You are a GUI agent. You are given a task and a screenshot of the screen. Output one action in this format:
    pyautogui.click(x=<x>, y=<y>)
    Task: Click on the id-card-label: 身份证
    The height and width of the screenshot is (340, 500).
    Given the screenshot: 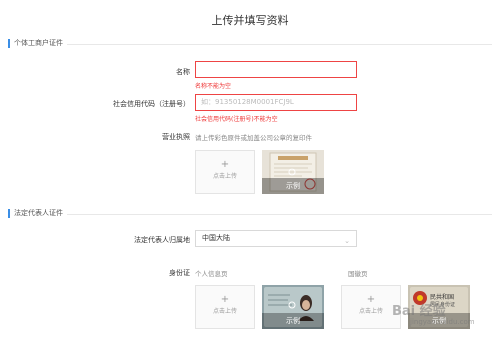 What is the action you would take?
    pyautogui.click(x=179, y=273)
    